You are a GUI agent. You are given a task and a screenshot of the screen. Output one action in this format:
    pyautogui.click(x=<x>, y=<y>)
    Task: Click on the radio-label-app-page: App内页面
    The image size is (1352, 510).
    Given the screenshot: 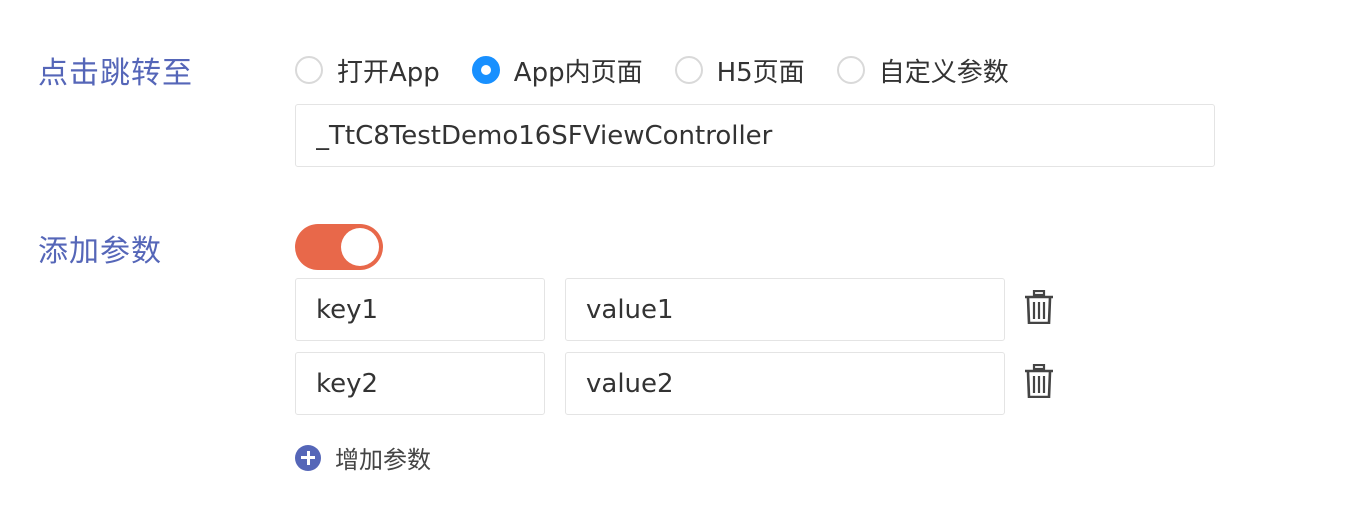 What is the action you would take?
    pyautogui.click(x=578, y=72)
    